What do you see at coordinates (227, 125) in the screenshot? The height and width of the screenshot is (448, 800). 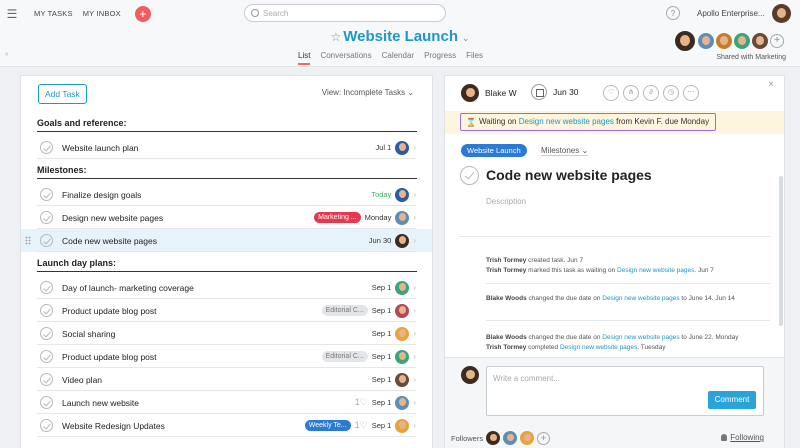 I see `section-header: Goals and reference:` at bounding box center [227, 125].